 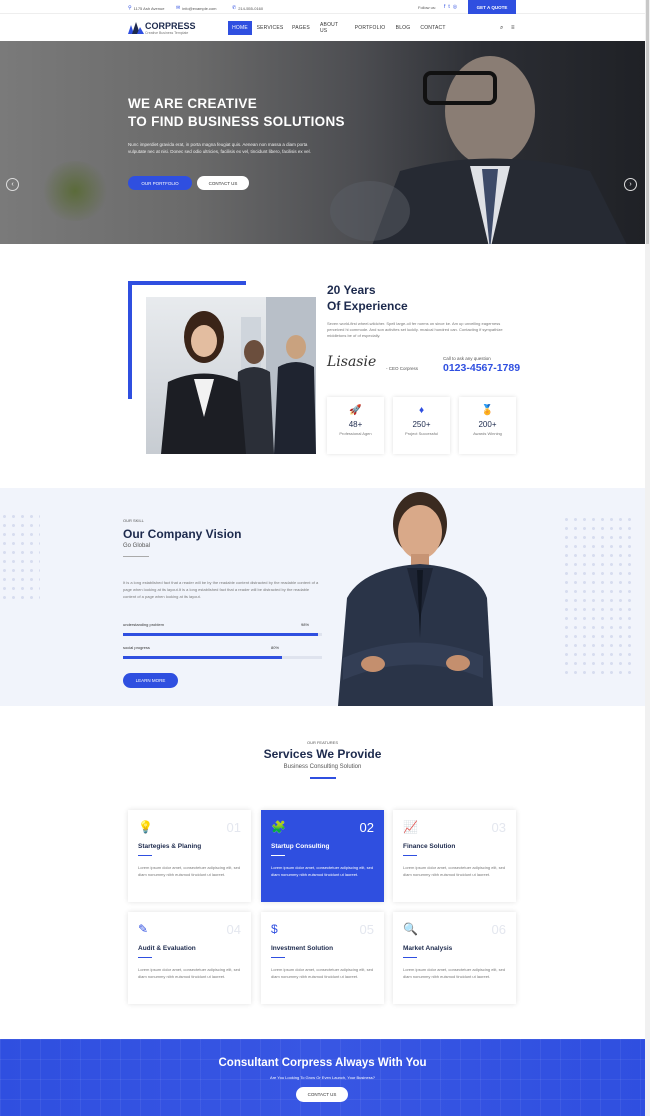 What do you see at coordinates (403, 28) in the screenshot?
I see `nav-blog: BLOG` at bounding box center [403, 28].